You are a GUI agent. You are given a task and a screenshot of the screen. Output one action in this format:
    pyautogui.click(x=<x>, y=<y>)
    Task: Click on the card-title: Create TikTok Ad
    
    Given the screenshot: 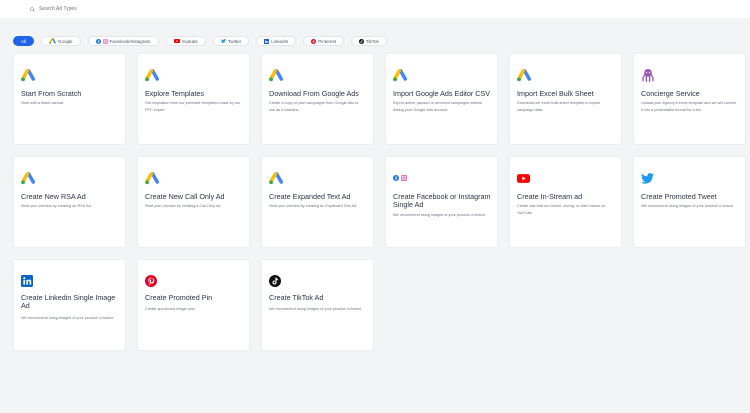 What is the action you would take?
    pyautogui.click(x=296, y=297)
    